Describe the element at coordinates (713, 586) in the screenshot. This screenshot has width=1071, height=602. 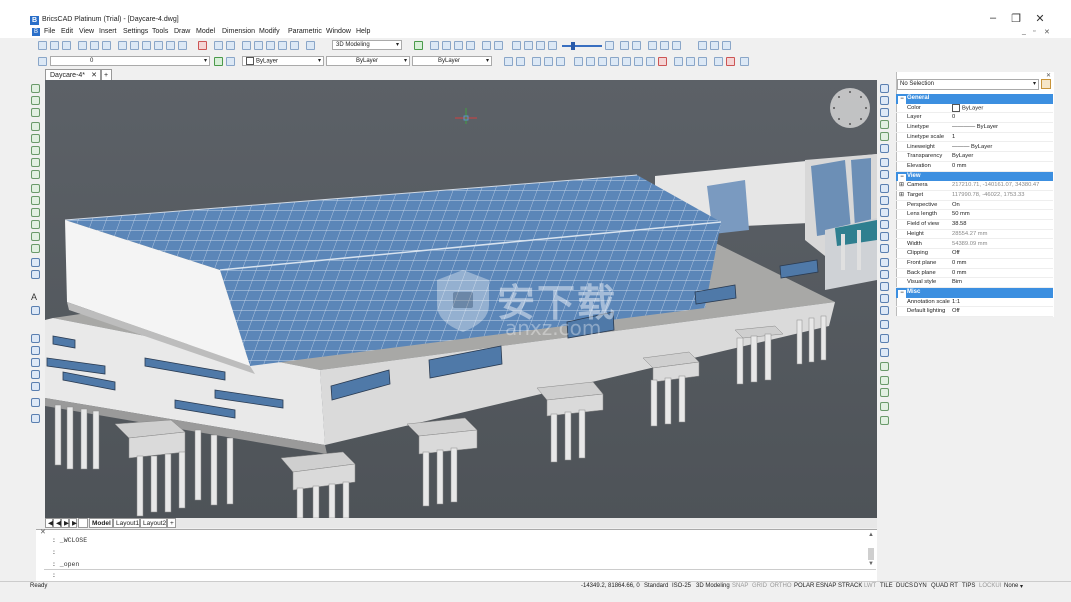
I see `status-workspace: 3D Modeling` at that location.